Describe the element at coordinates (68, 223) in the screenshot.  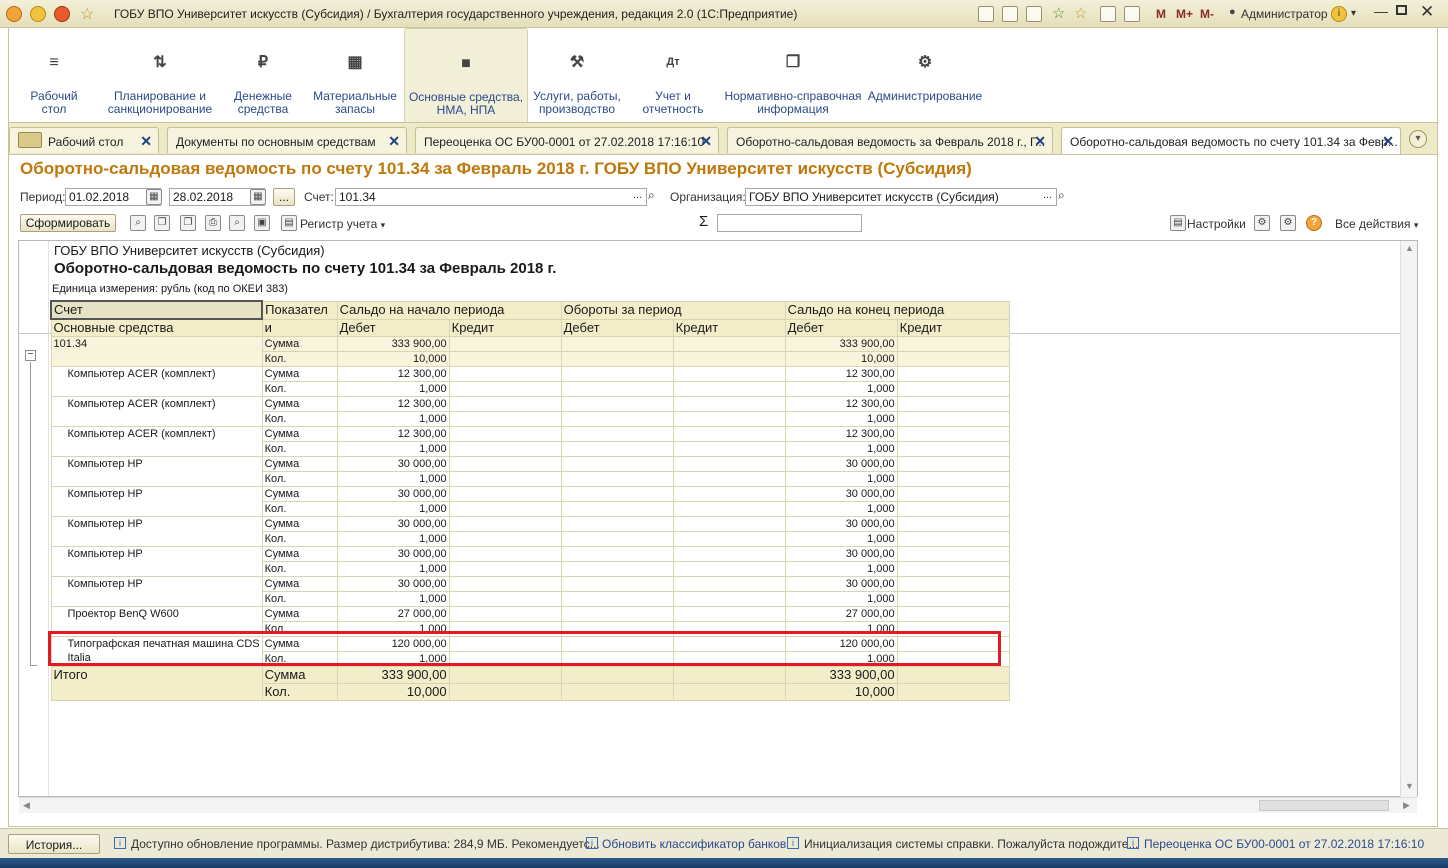
I see `generate-button: Сформировать` at that location.